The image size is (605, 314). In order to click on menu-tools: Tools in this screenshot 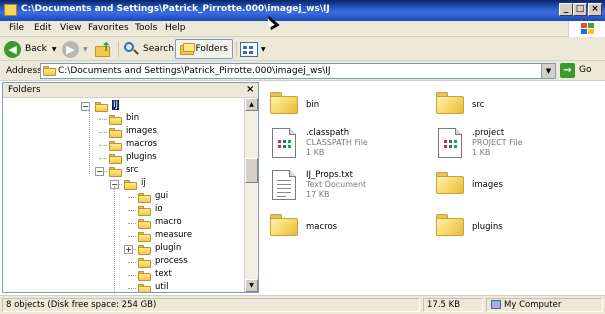, I will do `click(146, 28)`.